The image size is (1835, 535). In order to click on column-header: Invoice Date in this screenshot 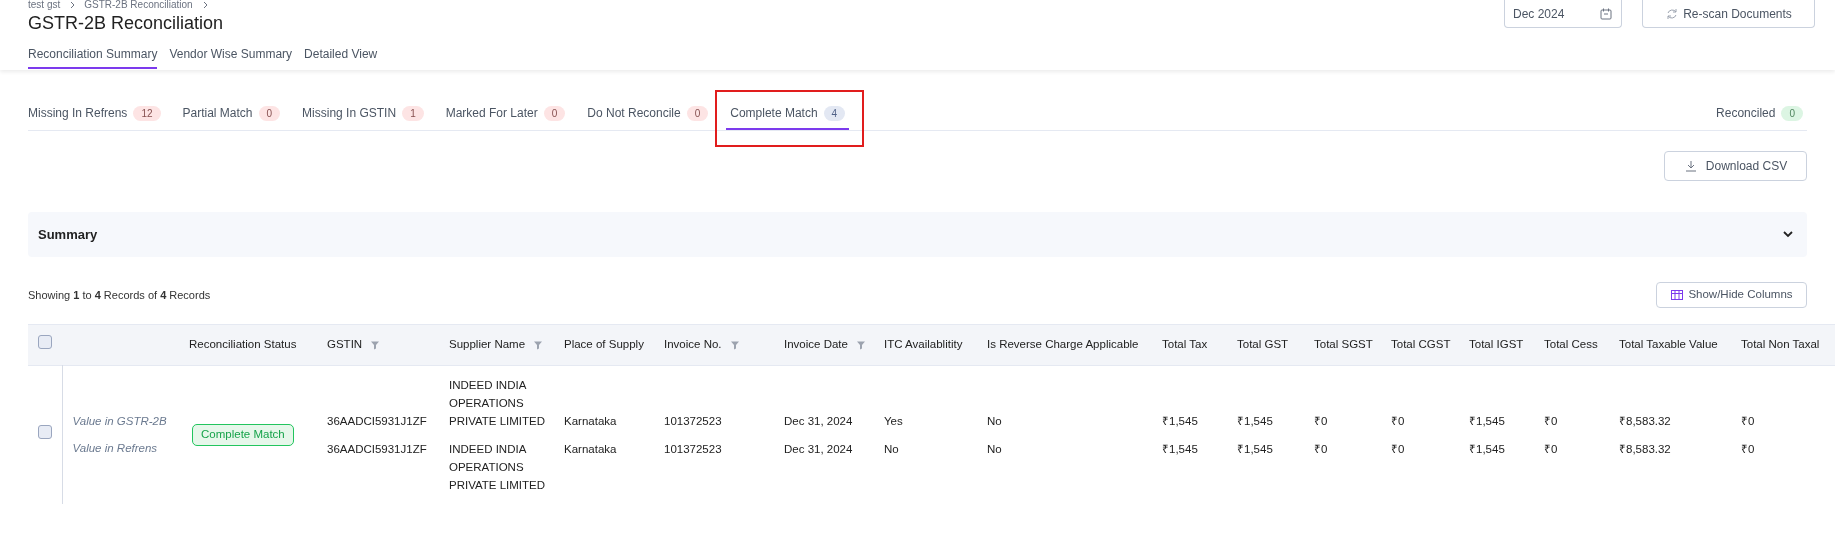, I will do `click(825, 345)`.